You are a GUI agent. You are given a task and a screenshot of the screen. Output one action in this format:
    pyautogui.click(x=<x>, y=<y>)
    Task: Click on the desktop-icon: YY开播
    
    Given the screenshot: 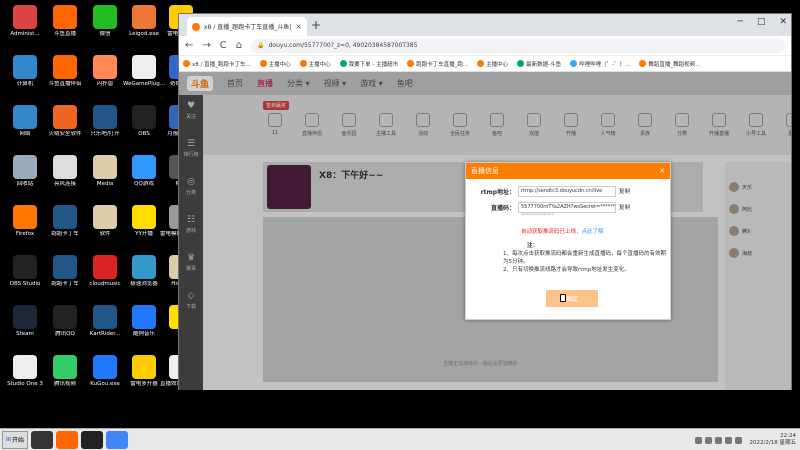 What is the action you would take?
    pyautogui.click(x=144, y=221)
    